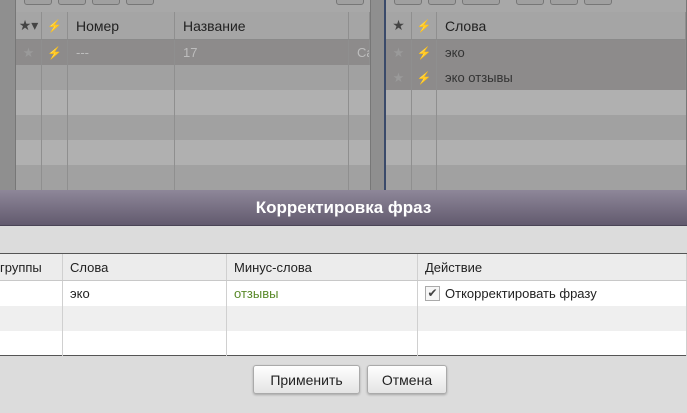  I want to click on cell-number: ---, so click(121, 52).